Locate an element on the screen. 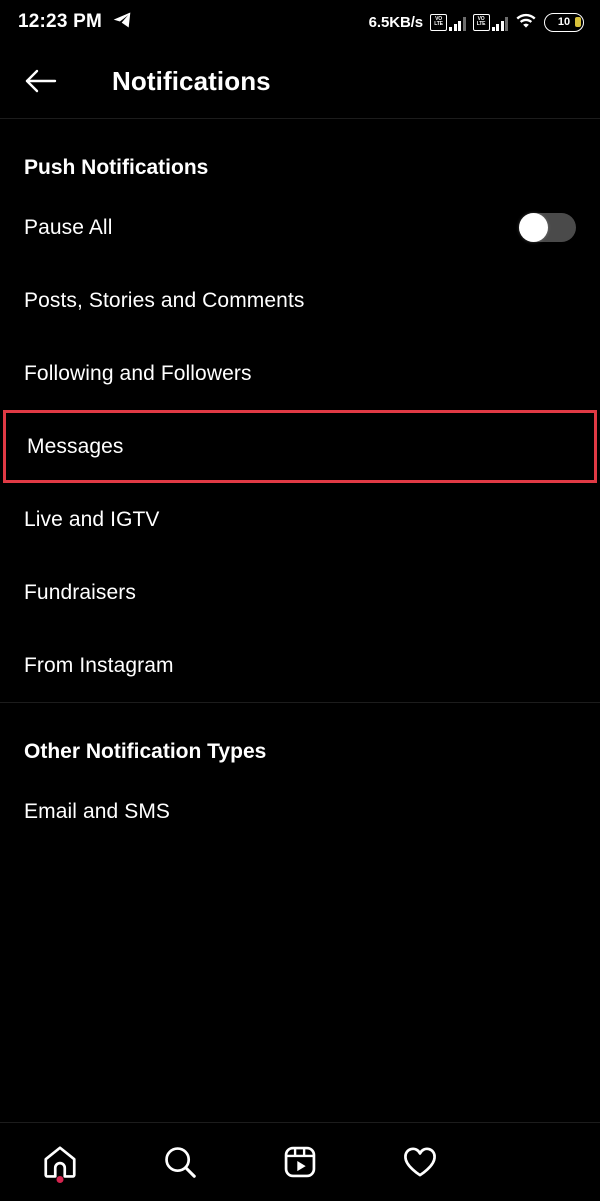 This screenshot has width=600, height=1201. battery-fill is located at coordinates (577, 22).